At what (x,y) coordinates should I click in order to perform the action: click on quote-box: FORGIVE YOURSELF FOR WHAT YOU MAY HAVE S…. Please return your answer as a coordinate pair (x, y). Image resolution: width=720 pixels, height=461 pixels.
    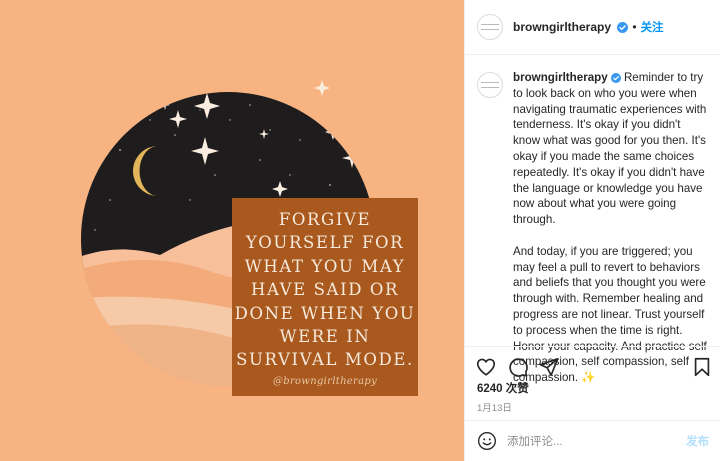
    Looking at the image, I should click on (325, 297).